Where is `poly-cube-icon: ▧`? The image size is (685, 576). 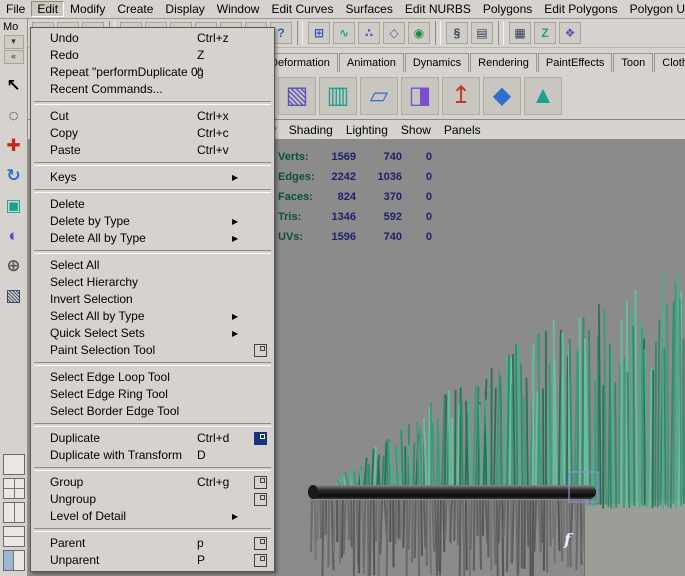 poly-cube-icon: ▧ is located at coordinates (297, 95).